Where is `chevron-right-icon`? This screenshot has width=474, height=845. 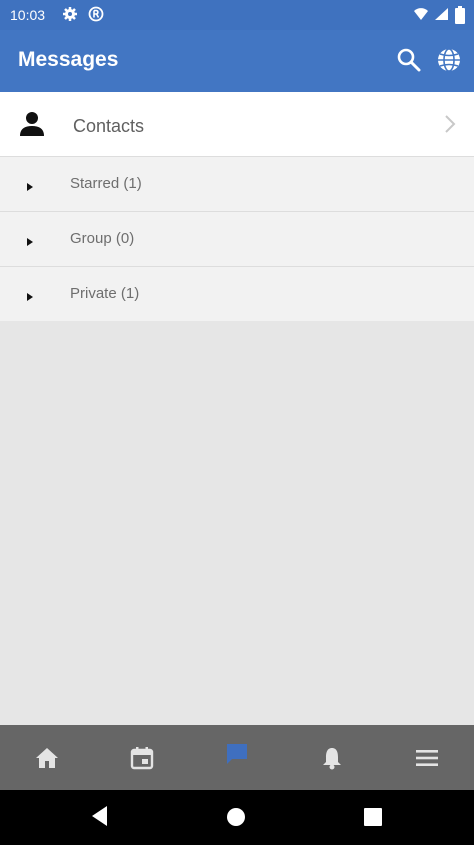 chevron-right-icon is located at coordinates (450, 126).